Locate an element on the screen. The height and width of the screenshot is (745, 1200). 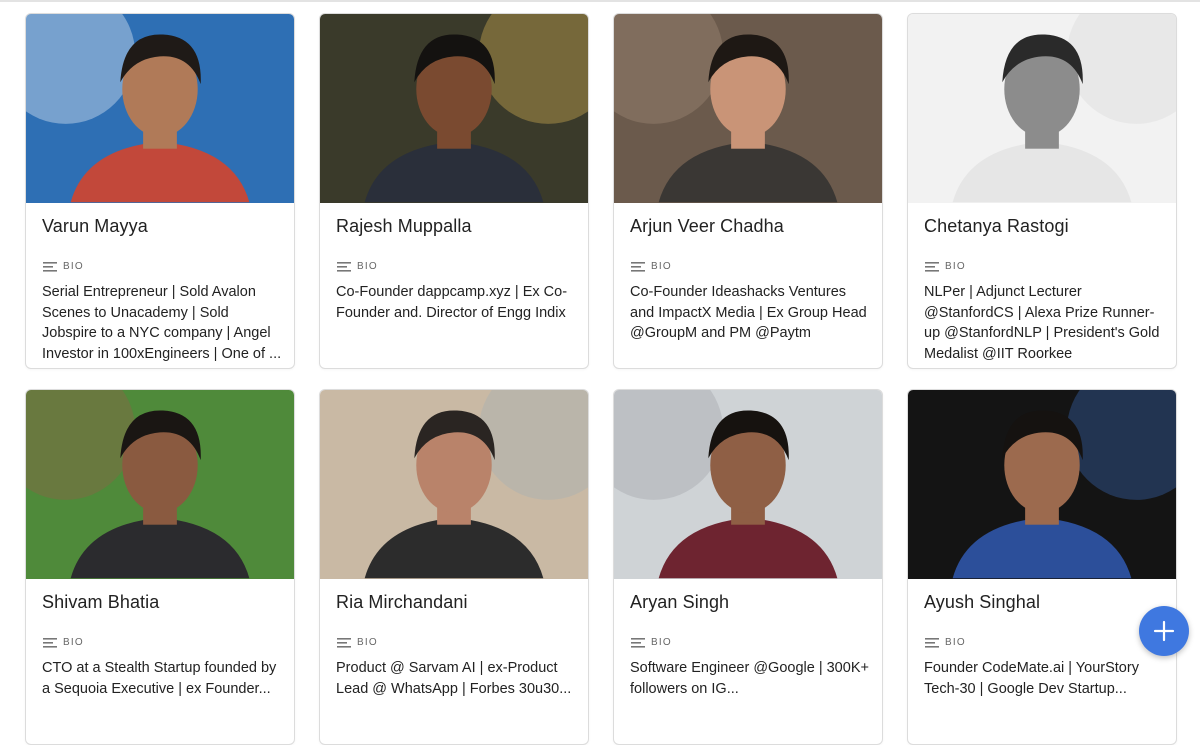
profile-name: Varun Mayya is located at coordinates (95, 226).